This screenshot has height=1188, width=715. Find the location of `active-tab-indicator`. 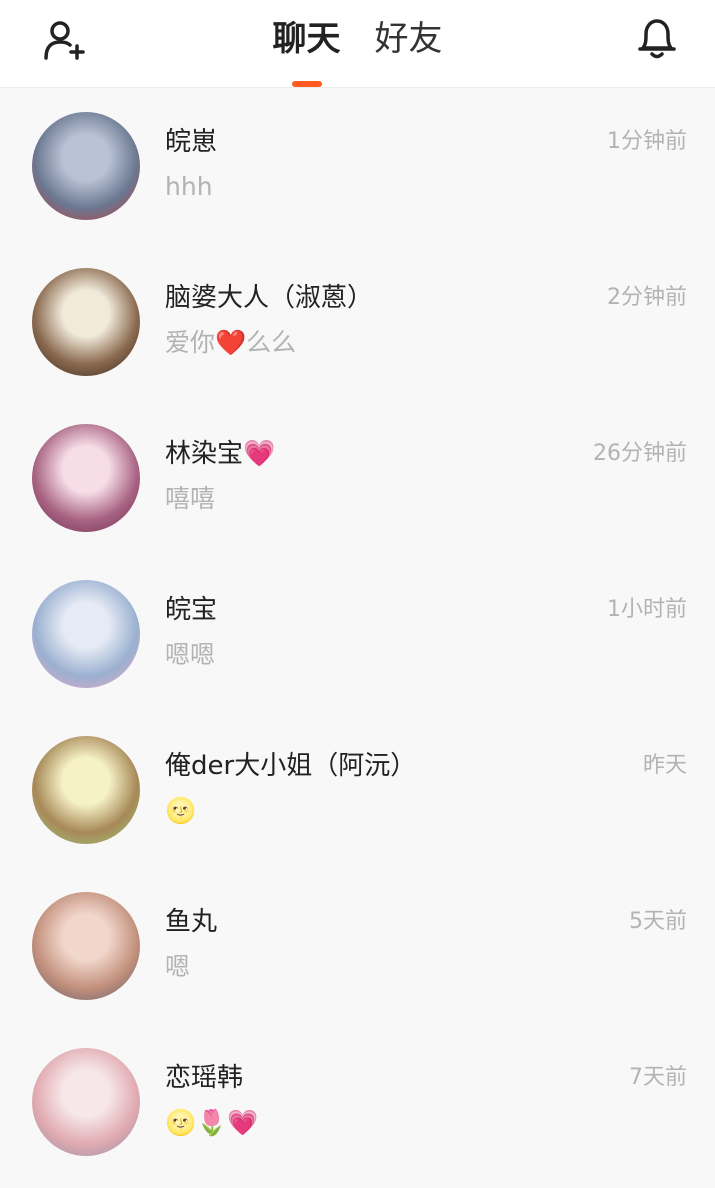

active-tab-indicator is located at coordinates (306, 84).